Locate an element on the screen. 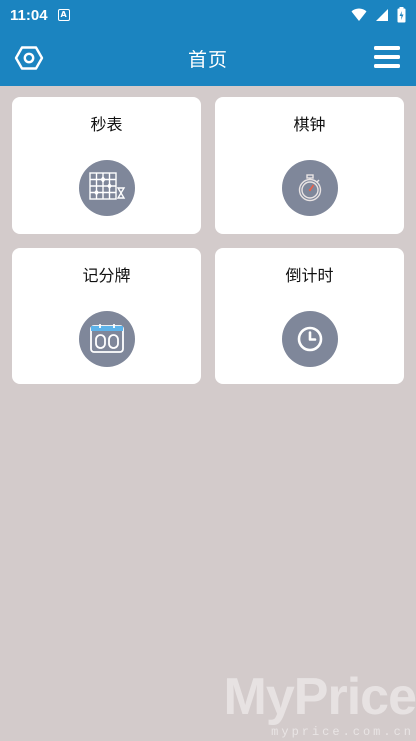 The width and height of the screenshot is (416, 741). status-icons is located at coordinates (378, 15).